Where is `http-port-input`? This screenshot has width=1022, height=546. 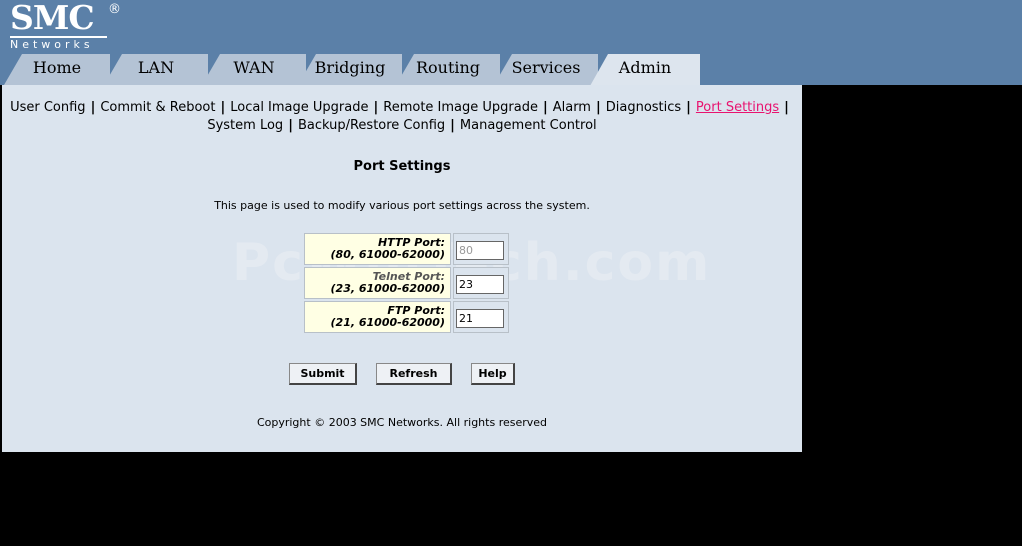 http-port-input is located at coordinates (480, 250).